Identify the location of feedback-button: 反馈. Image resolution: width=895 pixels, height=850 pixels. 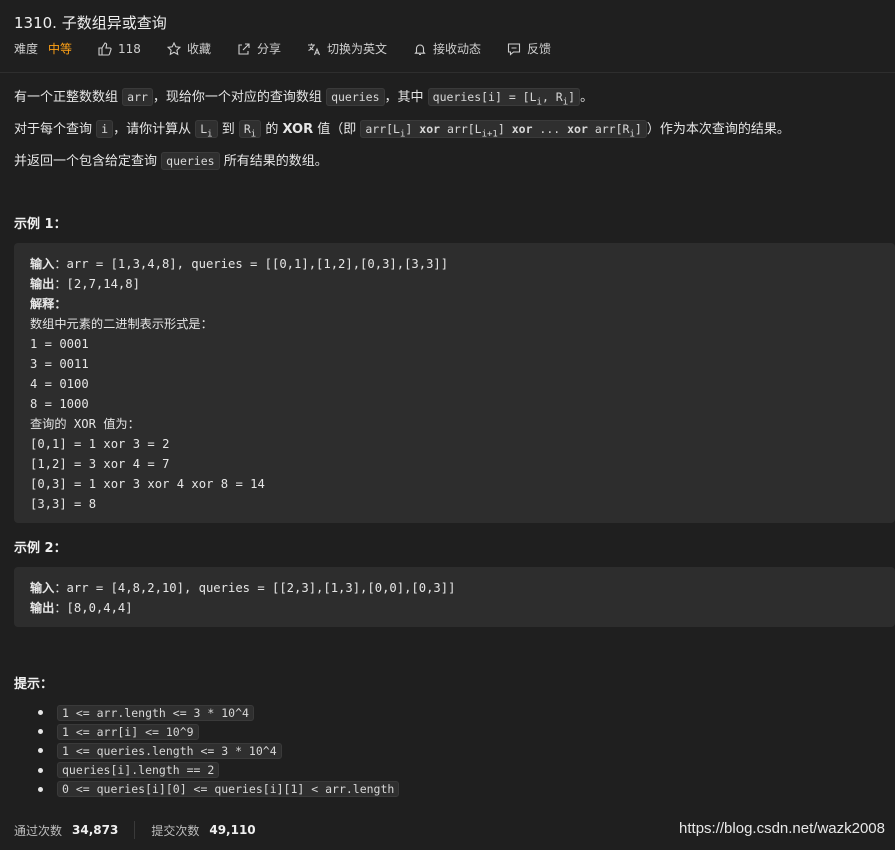
(529, 48).